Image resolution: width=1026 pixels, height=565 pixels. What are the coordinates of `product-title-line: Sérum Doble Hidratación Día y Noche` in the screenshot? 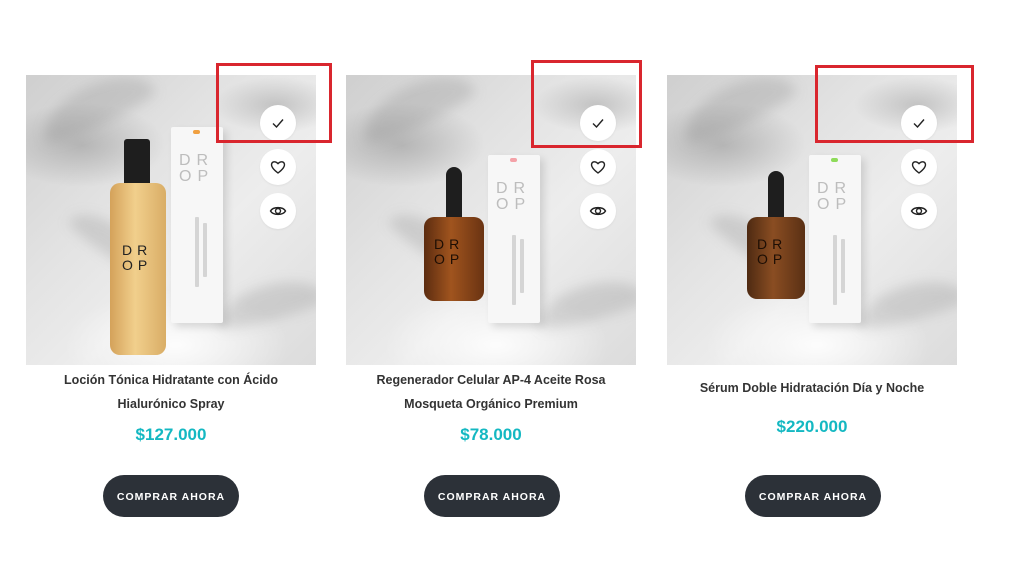 It's located at (812, 388).